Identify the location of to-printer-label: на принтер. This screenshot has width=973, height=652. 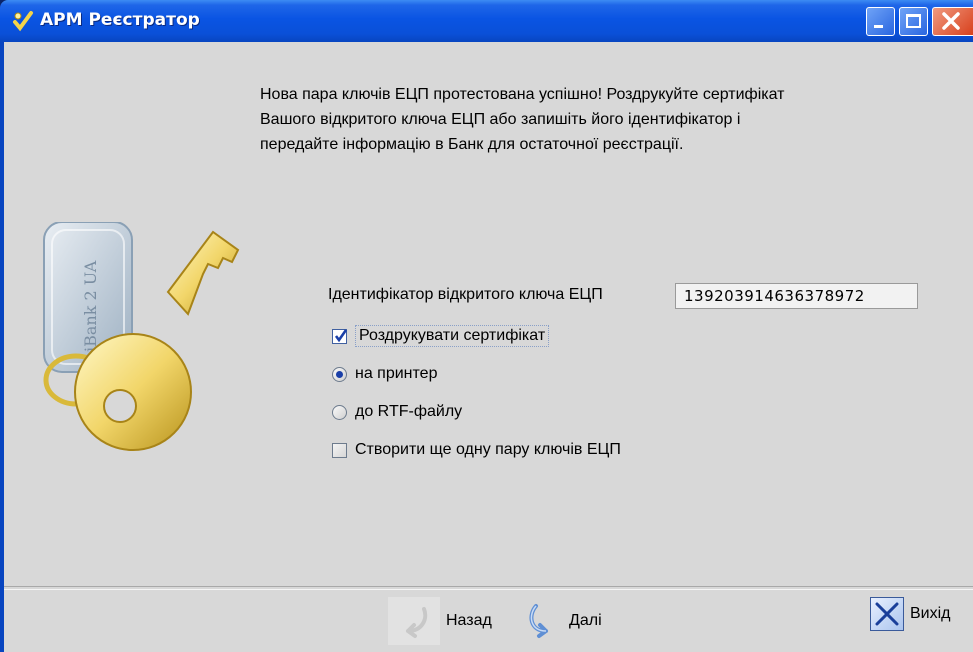
(396, 373).